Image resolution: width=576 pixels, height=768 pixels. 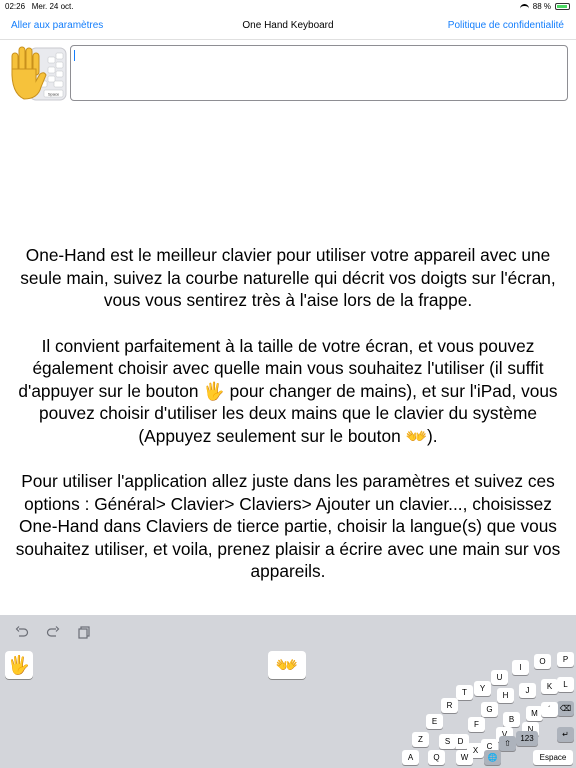 What do you see at coordinates (84, 632) in the screenshot?
I see `clipboard-icon` at bounding box center [84, 632].